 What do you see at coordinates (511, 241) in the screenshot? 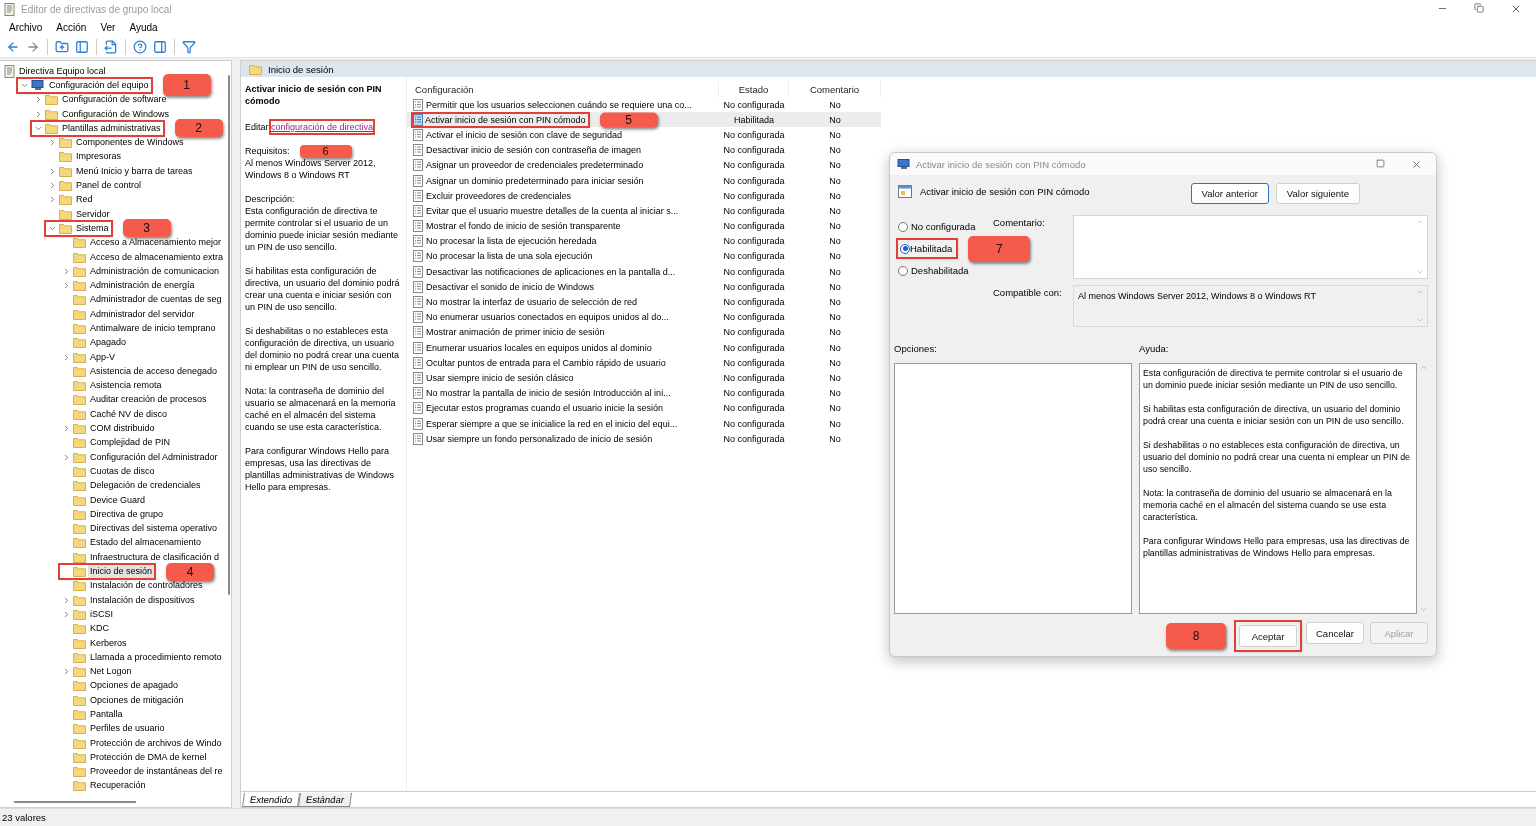
I see `setting-name: No procesar la lista de ejecución heredada` at bounding box center [511, 241].